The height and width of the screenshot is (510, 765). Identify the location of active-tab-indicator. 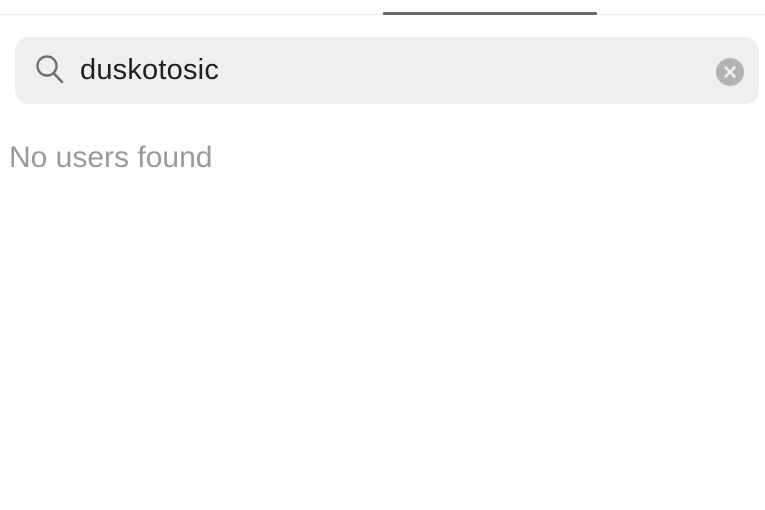
(490, 13).